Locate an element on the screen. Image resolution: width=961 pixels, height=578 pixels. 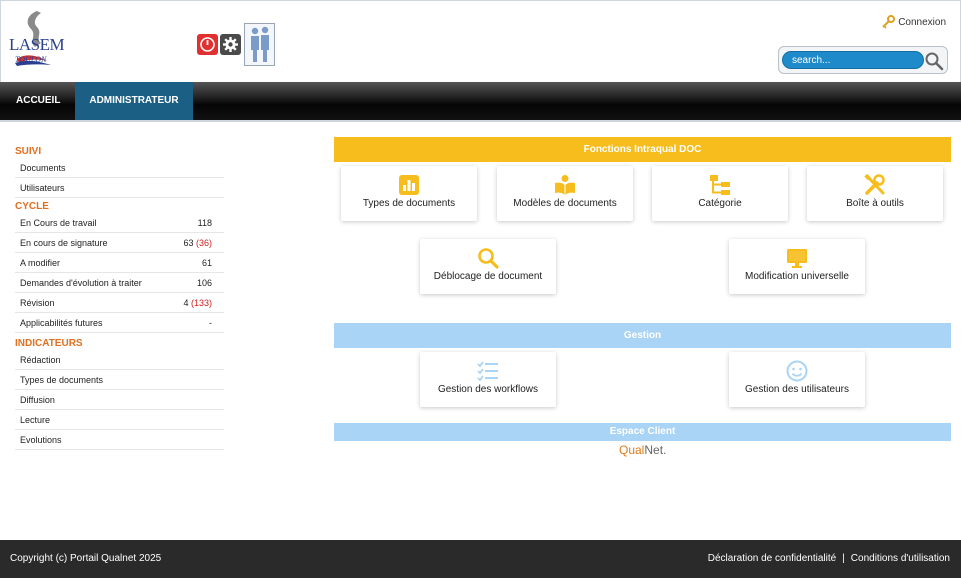
qualnet-brand-part2: Net. is located at coordinates (655, 450).